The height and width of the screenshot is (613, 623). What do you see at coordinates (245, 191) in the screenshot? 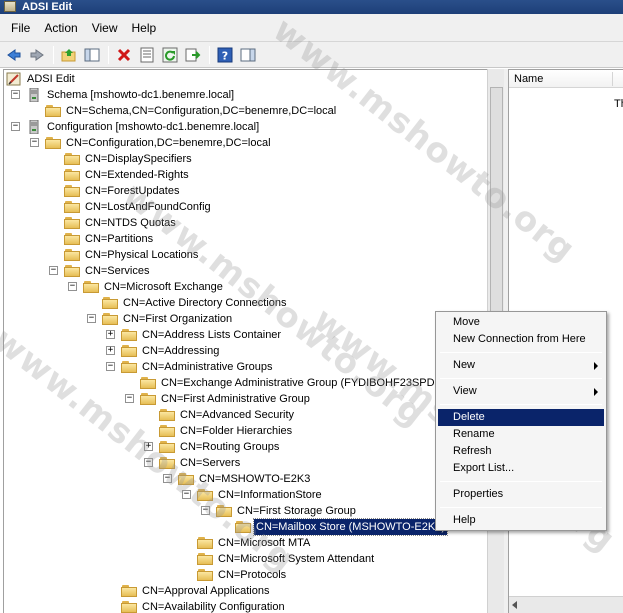
I see `tree-node-forest-updates: CN=ForestUpdates` at bounding box center [245, 191].